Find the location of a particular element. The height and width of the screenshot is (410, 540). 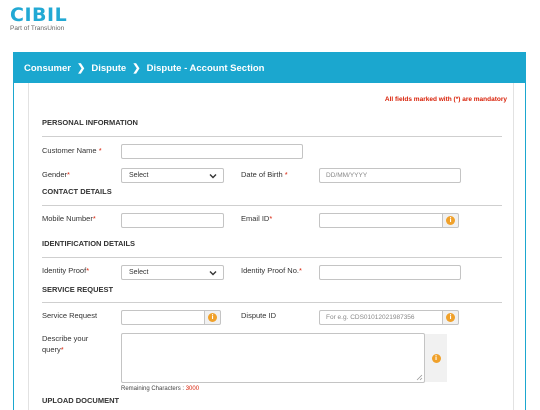

mandatory-note: All fields marked with (*) are mandatory is located at coordinates (445, 99).